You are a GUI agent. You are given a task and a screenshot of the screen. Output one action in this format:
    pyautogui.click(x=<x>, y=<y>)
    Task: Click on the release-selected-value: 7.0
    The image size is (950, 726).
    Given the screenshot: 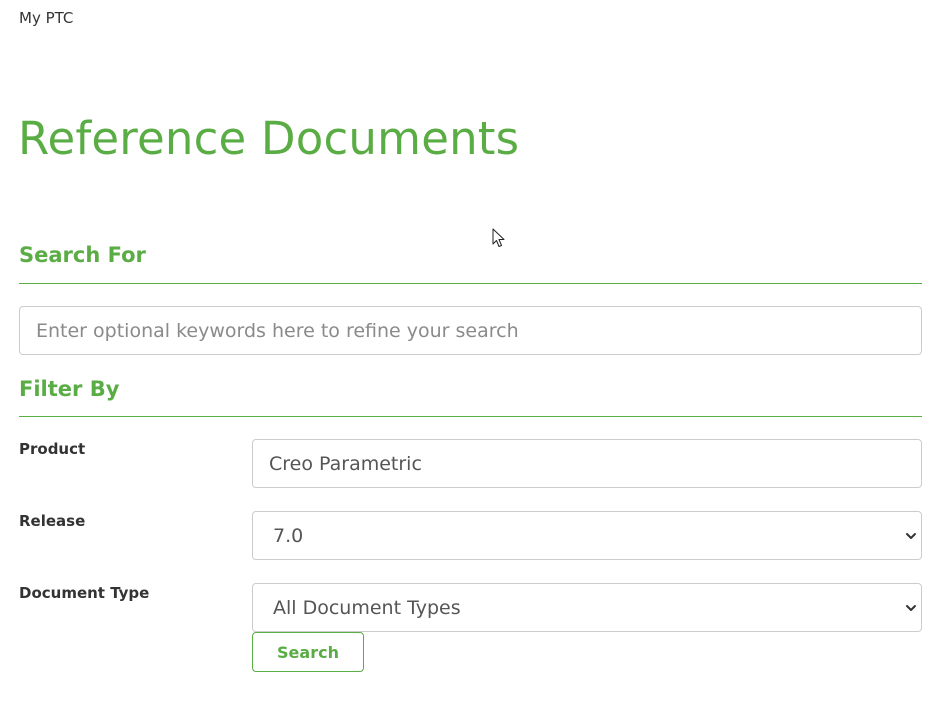 What is the action you would take?
    pyautogui.click(x=288, y=535)
    